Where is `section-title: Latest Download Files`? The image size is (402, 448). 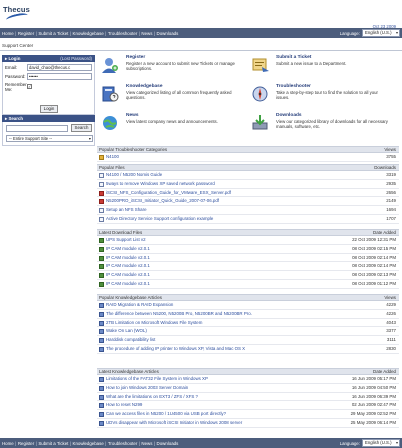 section-title: Latest Download Files is located at coordinates (121, 232).